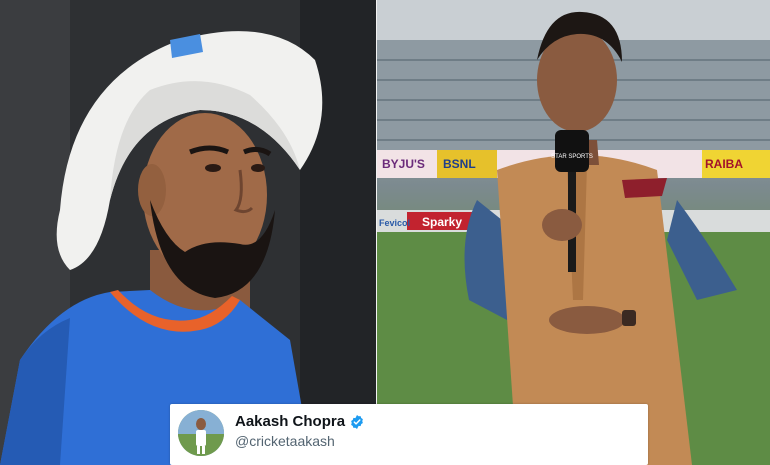 This screenshot has height=465, width=770. I want to click on board-raiba: RAIBA, so click(724, 164).